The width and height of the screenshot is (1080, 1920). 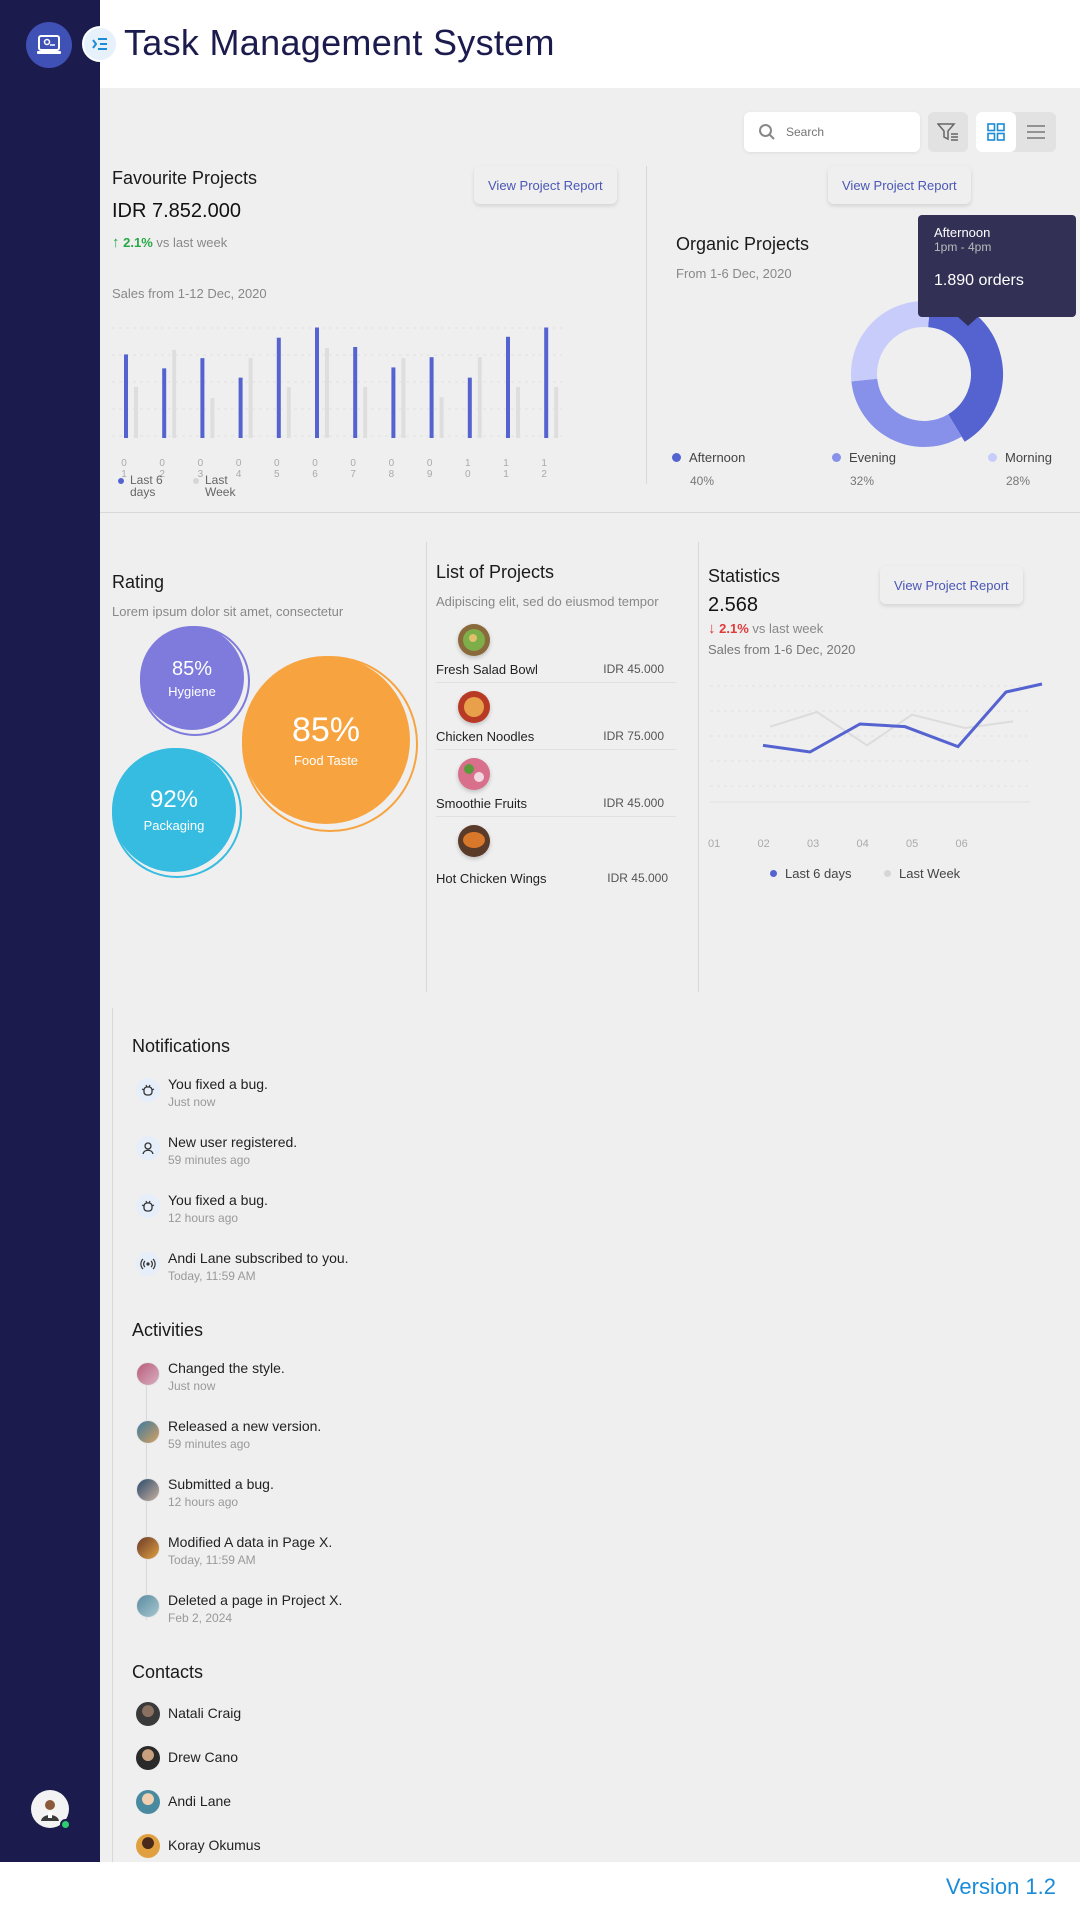 What do you see at coordinates (50, 931) in the screenshot?
I see `sidebar` at bounding box center [50, 931].